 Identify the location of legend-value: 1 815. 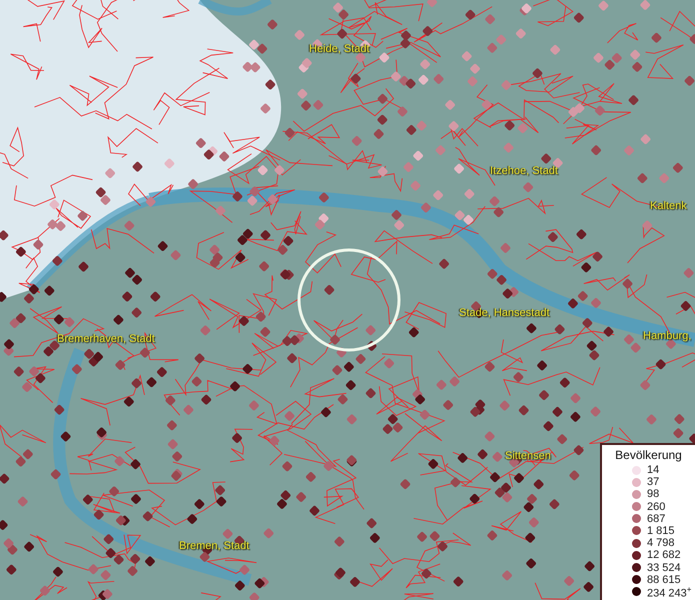
(661, 530).